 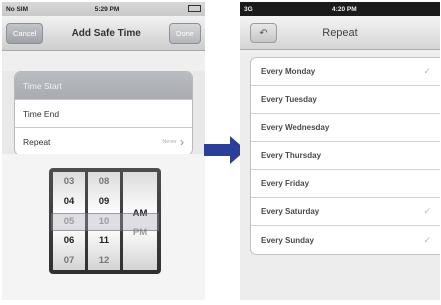 I want to click on settings-table: Time Start Time End Repeat Never ›, so click(x=103, y=113).